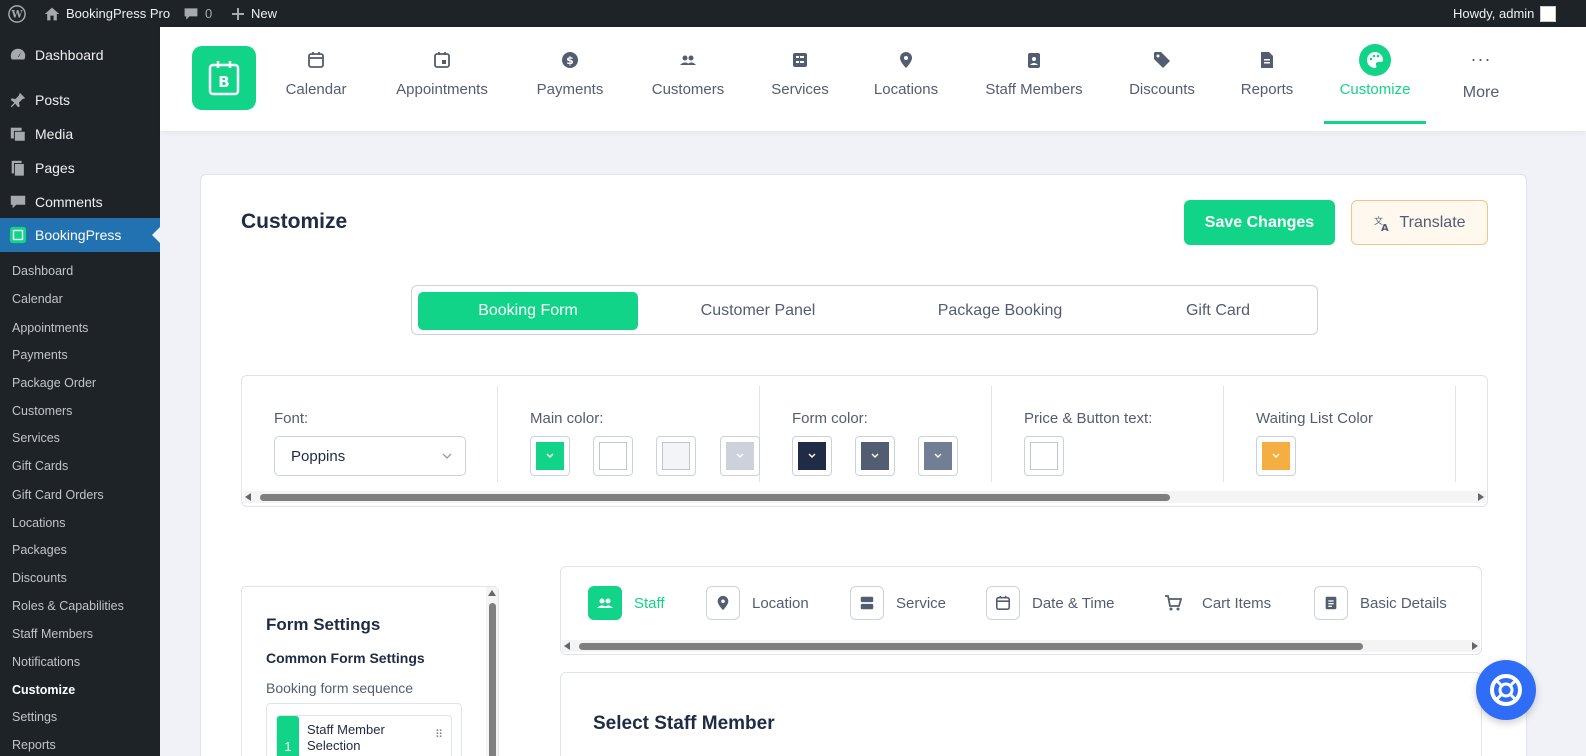 The height and width of the screenshot is (756, 1586). Describe the element at coordinates (42, 271) in the screenshot. I see `submenu-dashboard: Dashboard` at that location.